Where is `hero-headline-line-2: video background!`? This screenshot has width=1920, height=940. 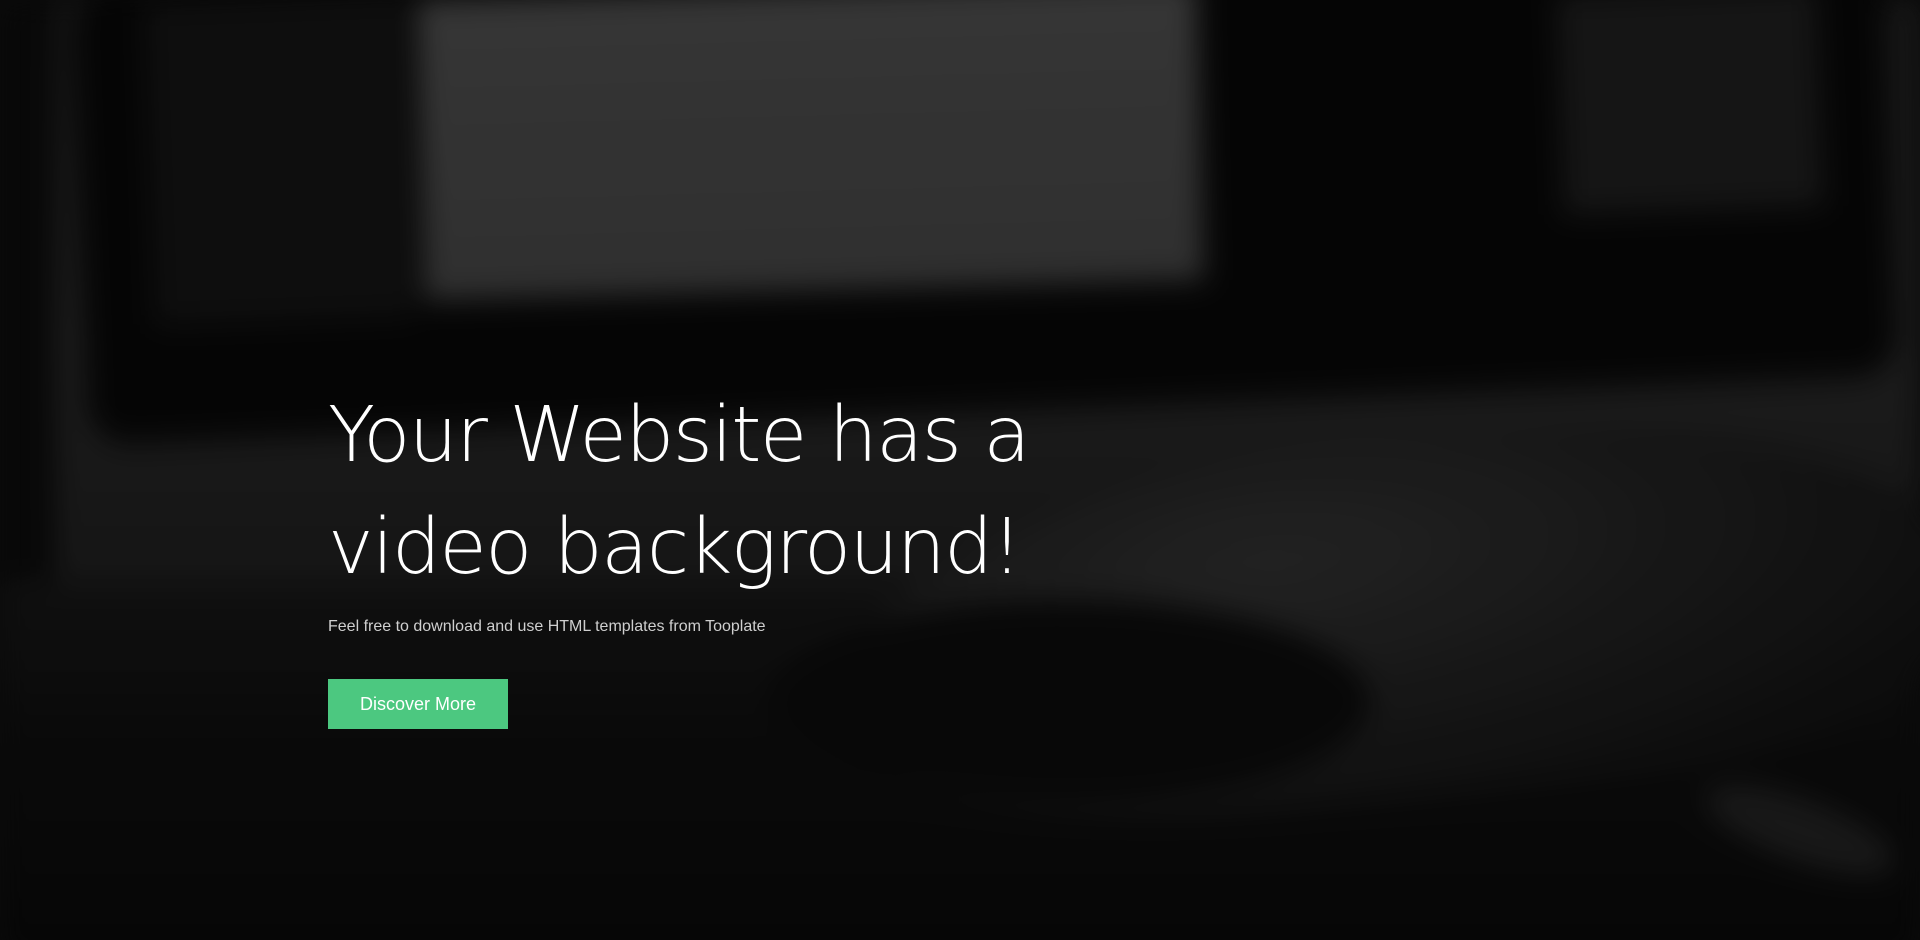 hero-headline-line-2: video background! is located at coordinates (675, 547).